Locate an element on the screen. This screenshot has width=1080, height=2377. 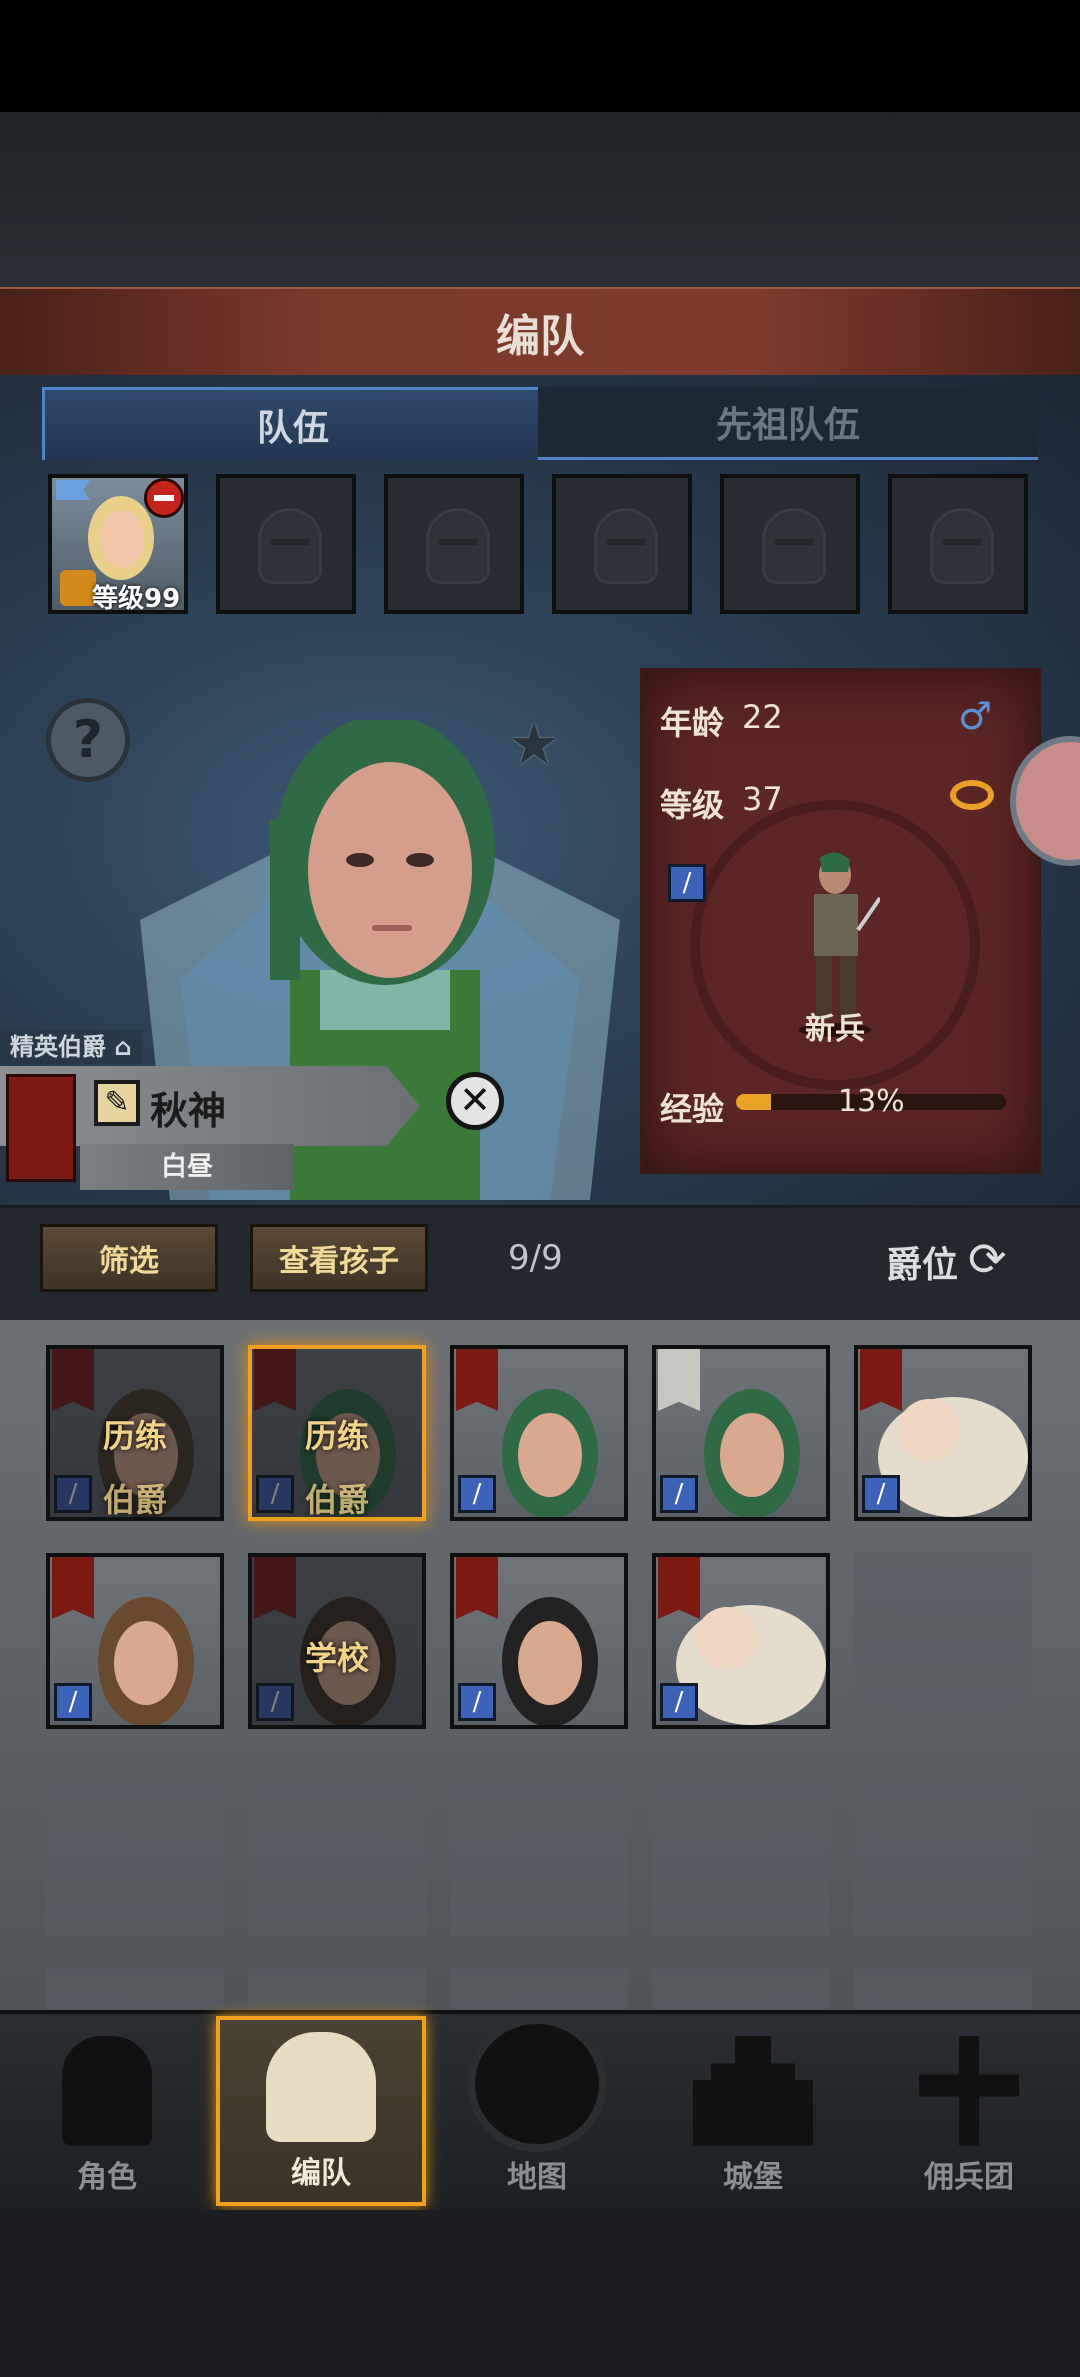
exp-label: 经验 is located at coordinates (692, 1109).